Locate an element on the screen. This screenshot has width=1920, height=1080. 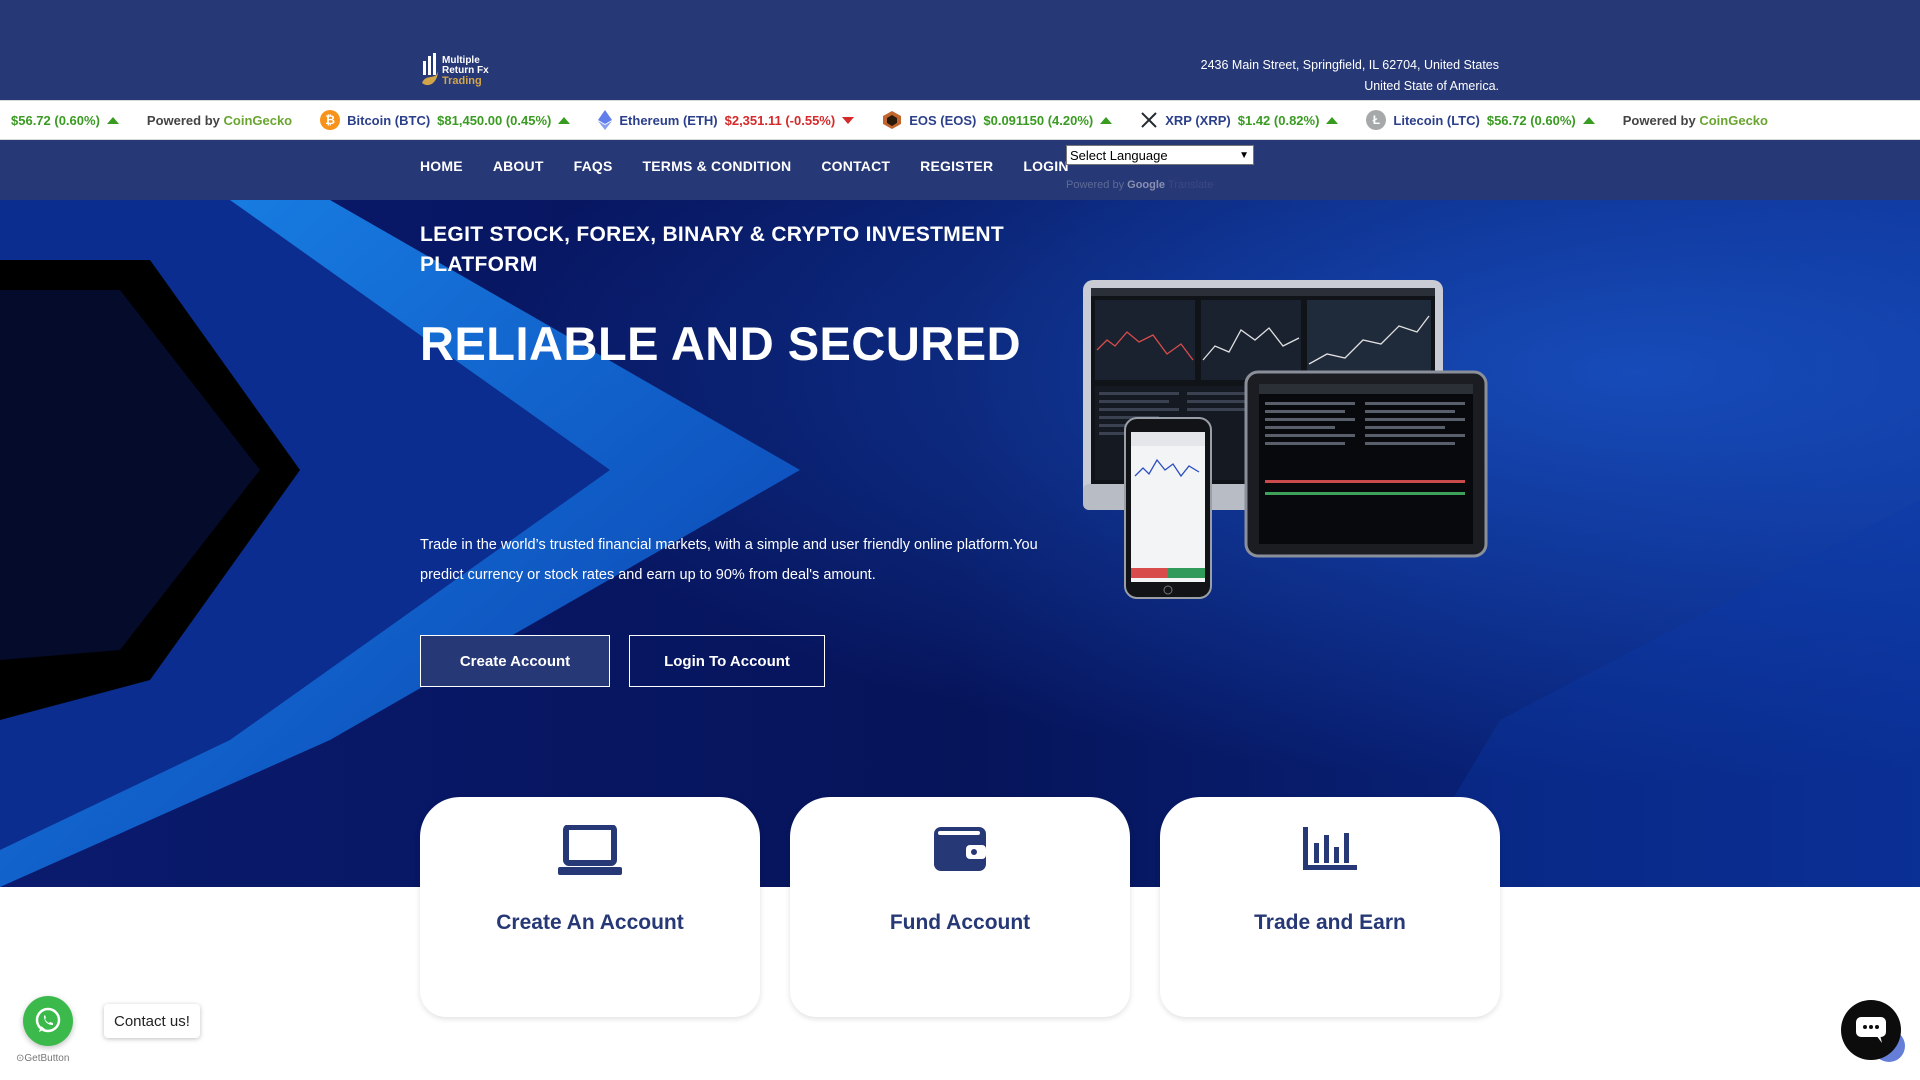
card-label: Create An Account is located at coordinates (590, 922).